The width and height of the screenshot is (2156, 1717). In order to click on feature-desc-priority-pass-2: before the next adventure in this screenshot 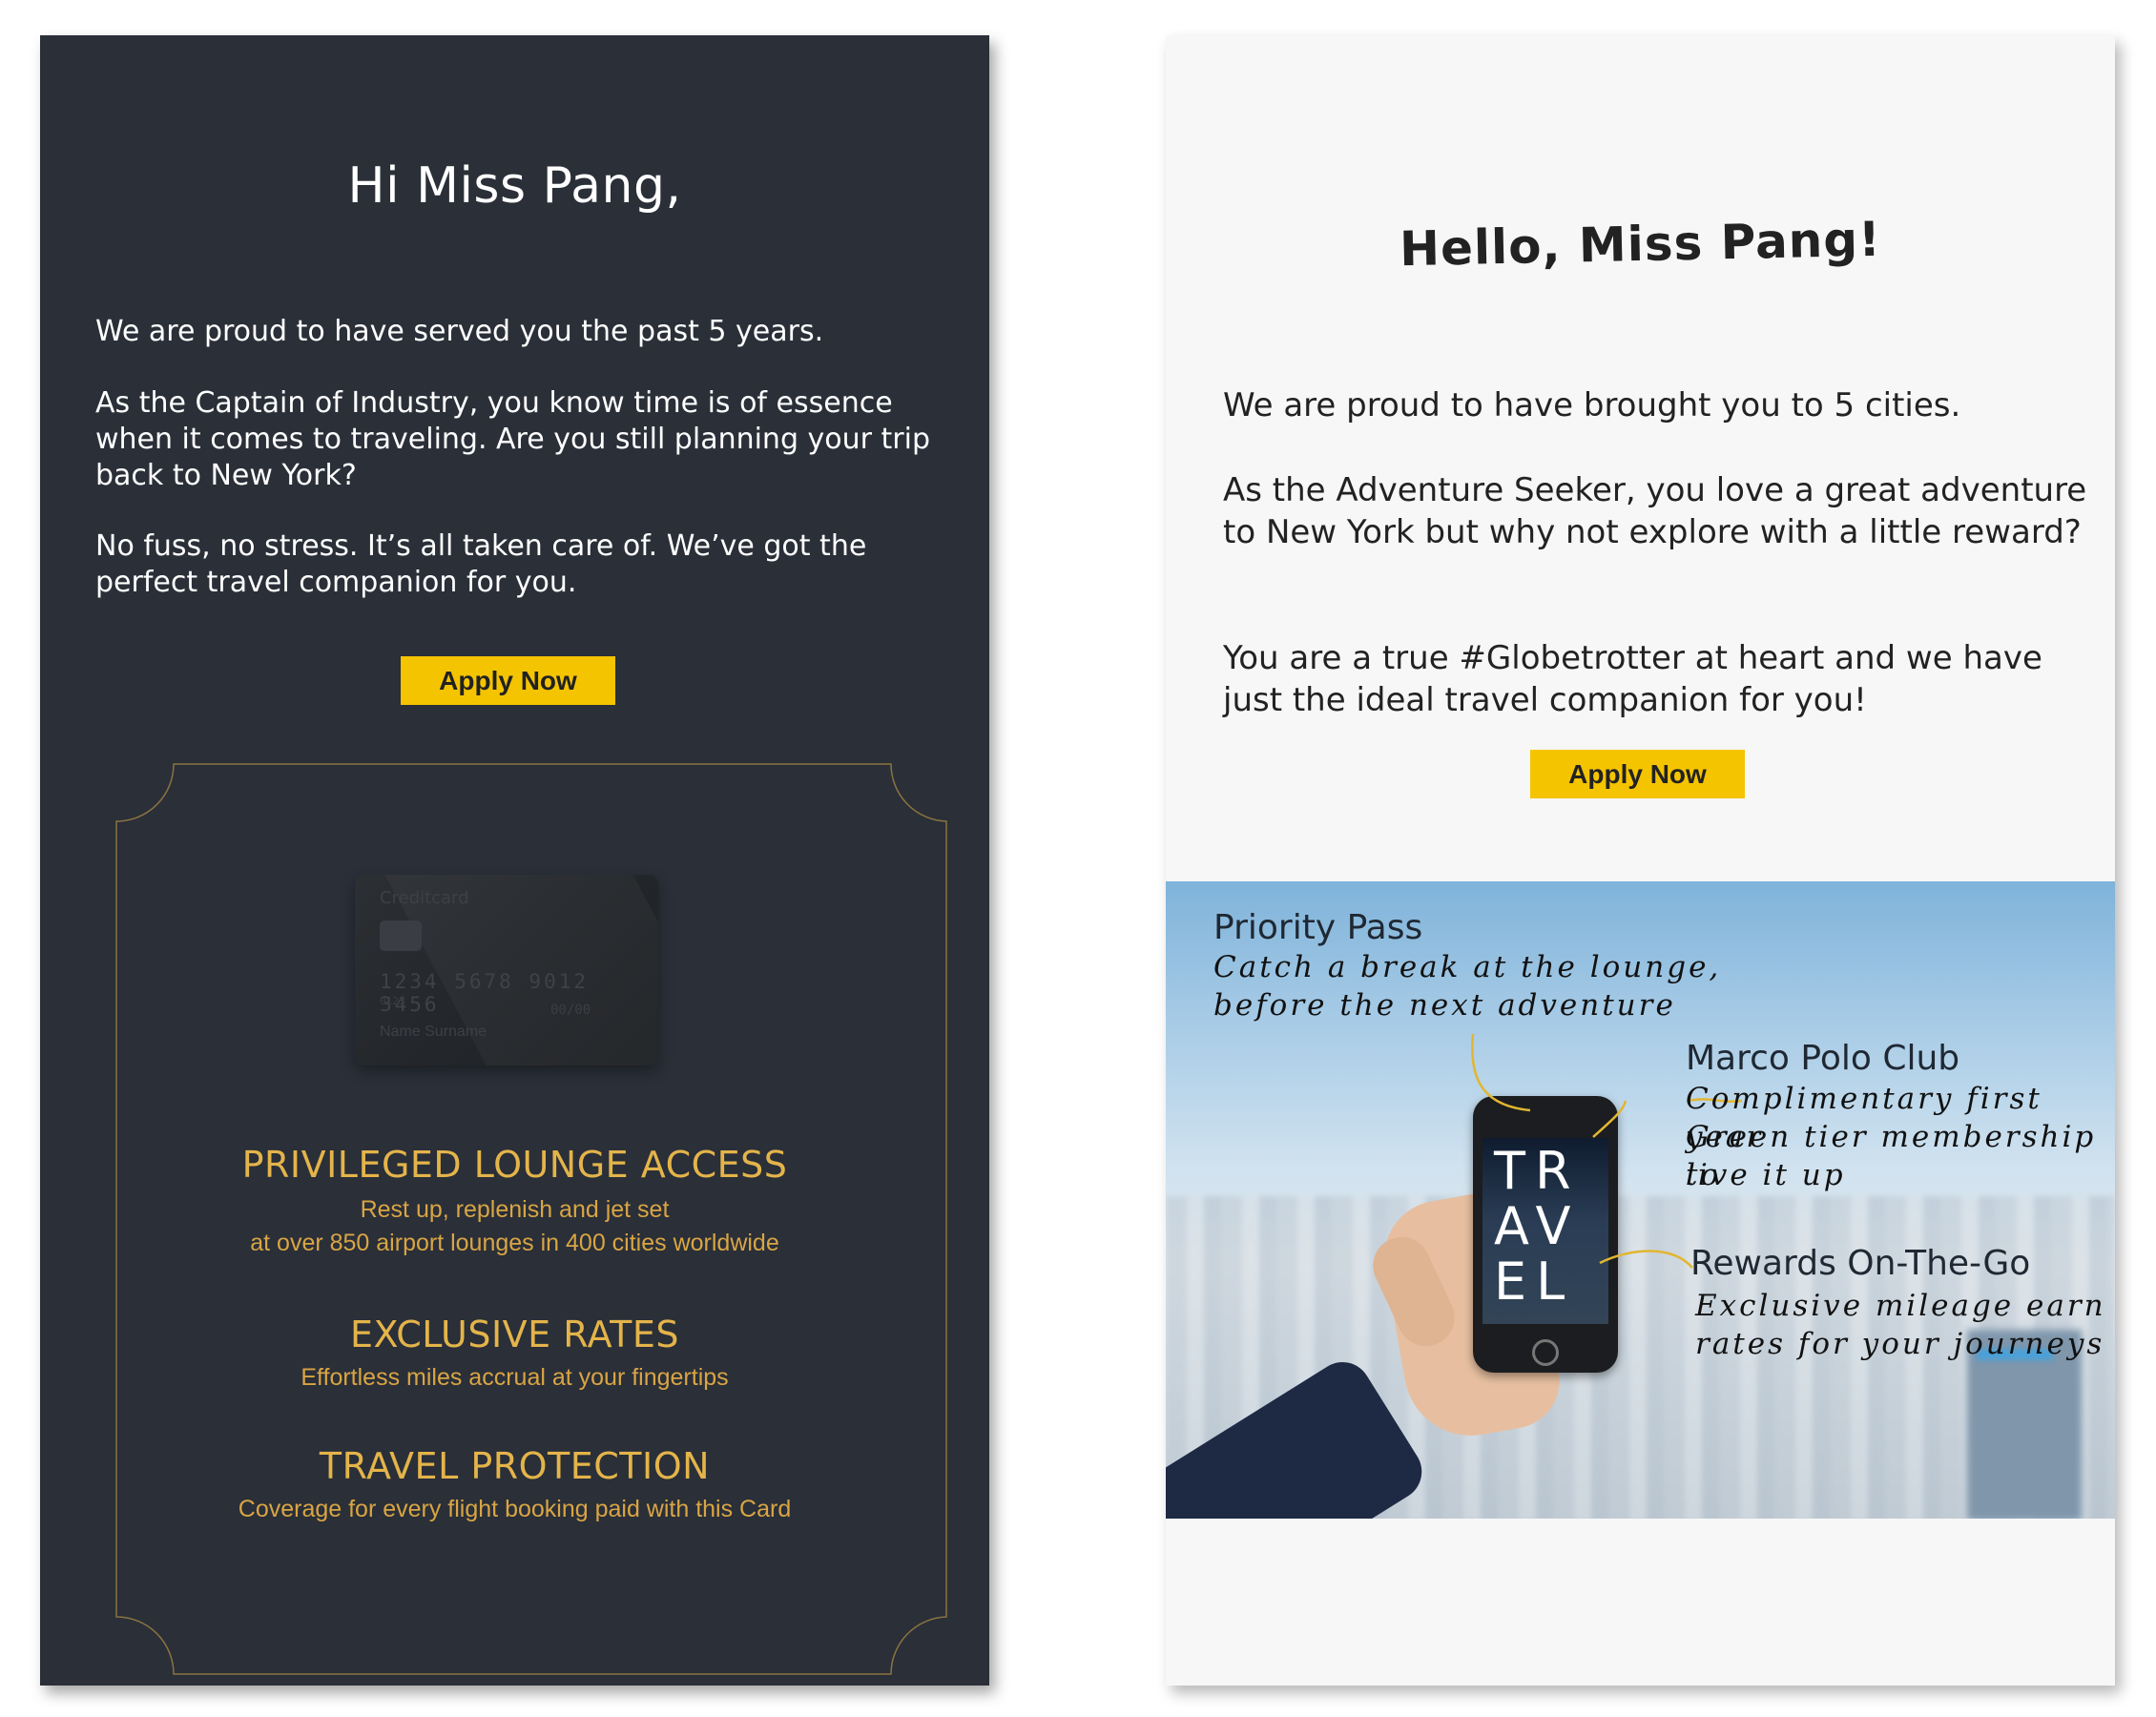, I will do `click(1444, 1005)`.